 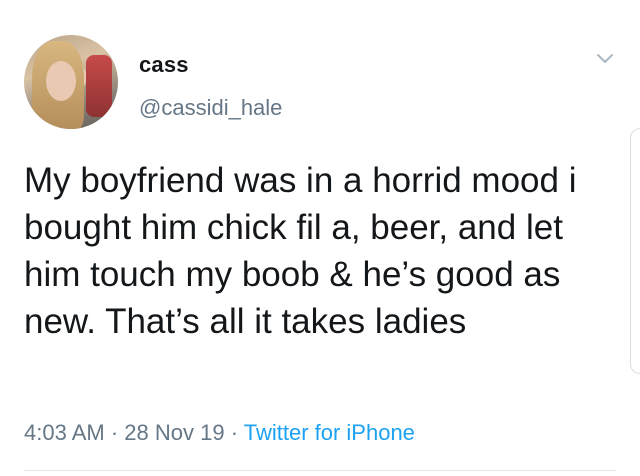 What do you see at coordinates (329, 432) in the screenshot?
I see `tweet-source-link: Twitter for iPhone` at bounding box center [329, 432].